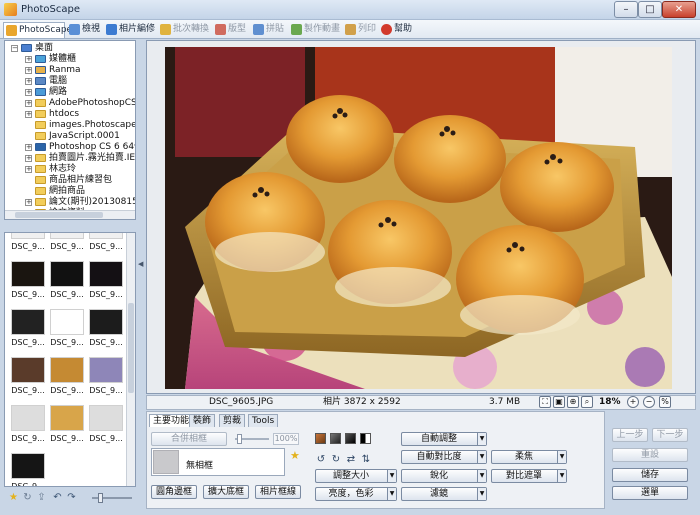  Describe the element at coordinates (37, 30) in the screenshot. I see `tab-photoscape: PhotoScape` at that location.